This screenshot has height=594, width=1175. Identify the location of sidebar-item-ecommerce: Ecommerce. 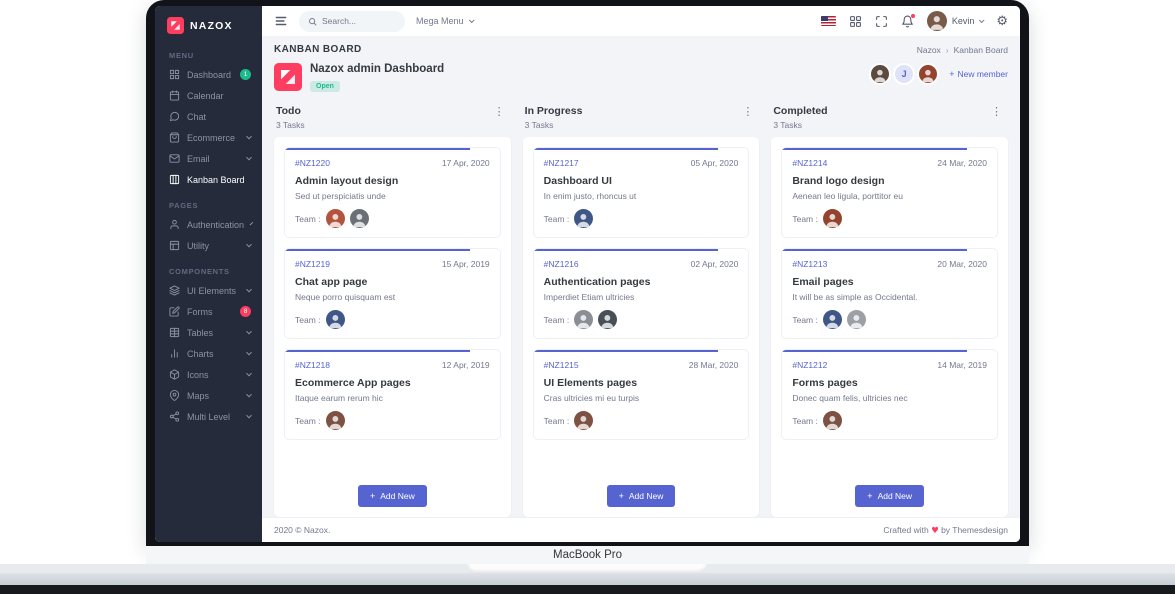
(208, 137).